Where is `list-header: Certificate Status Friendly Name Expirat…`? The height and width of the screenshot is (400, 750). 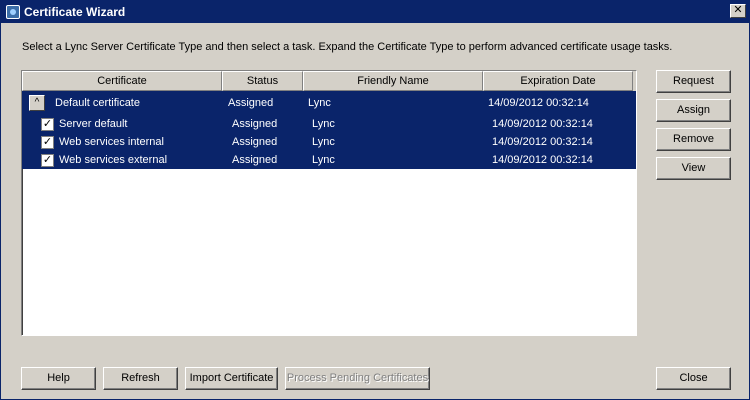
list-header: Certificate Status Friendly Name Expirat… is located at coordinates (329, 81).